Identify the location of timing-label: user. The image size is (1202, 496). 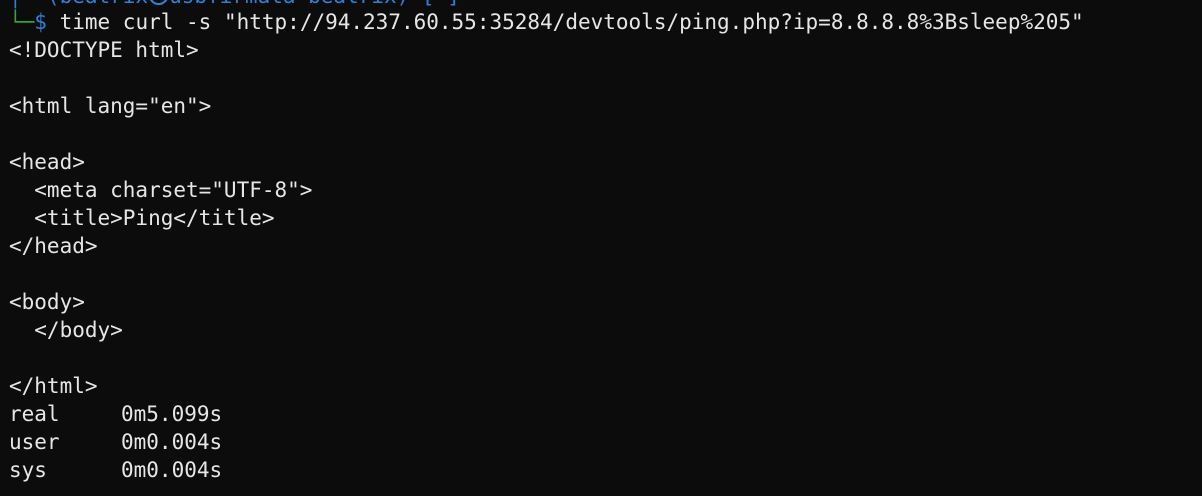
(34, 442).